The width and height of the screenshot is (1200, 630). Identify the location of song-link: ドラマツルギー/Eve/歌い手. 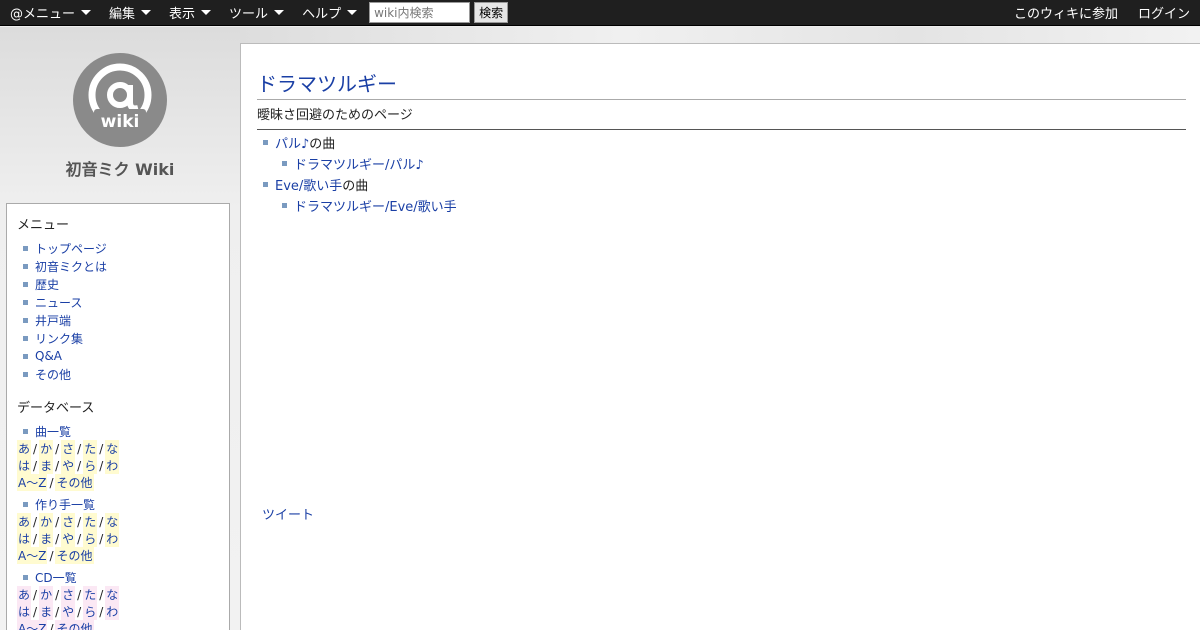
(375, 205).